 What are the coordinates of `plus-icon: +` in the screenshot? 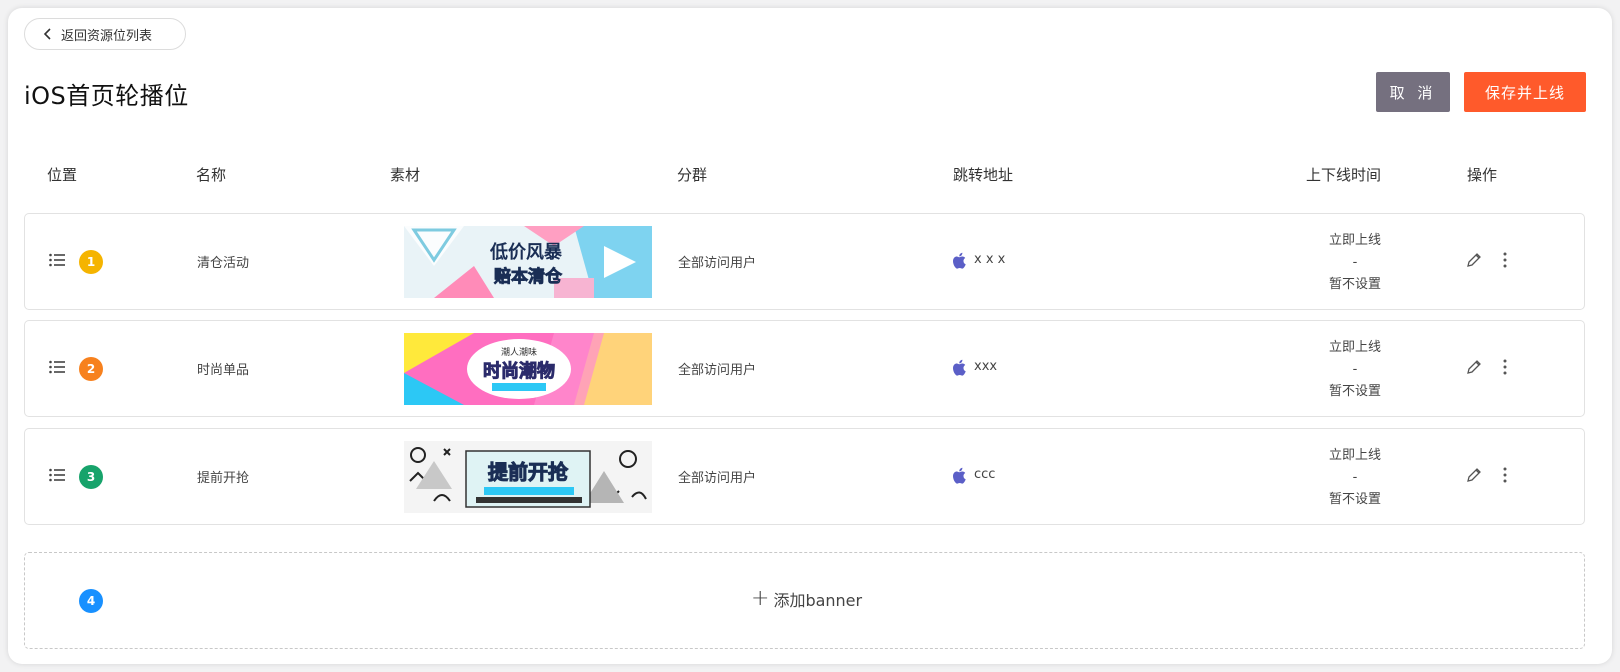 It's located at (760, 598).